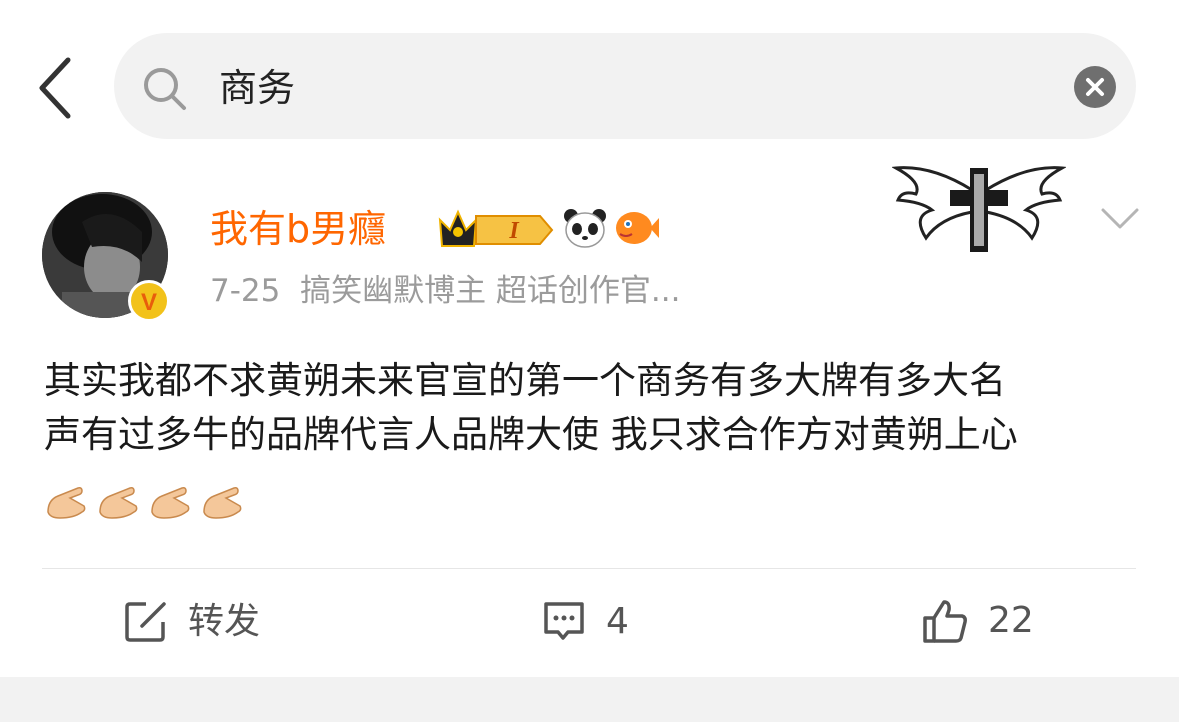 The width and height of the screenshot is (1179, 722). I want to click on post-text-line: 其实我都不求黄朔未来官宣的第一个商务有多大牌有多大名, so click(525, 380).